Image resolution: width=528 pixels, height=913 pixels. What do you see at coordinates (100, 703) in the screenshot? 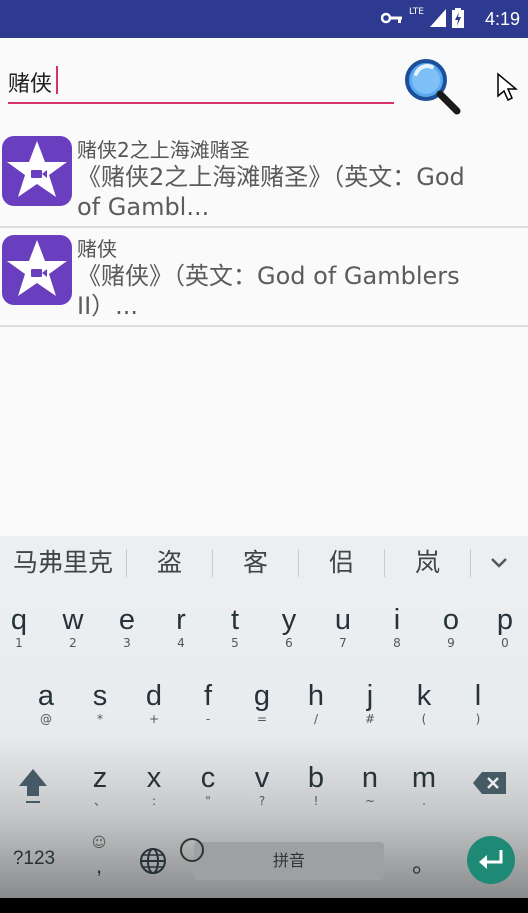
I see `key-s: s *` at bounding box center [100, 703].